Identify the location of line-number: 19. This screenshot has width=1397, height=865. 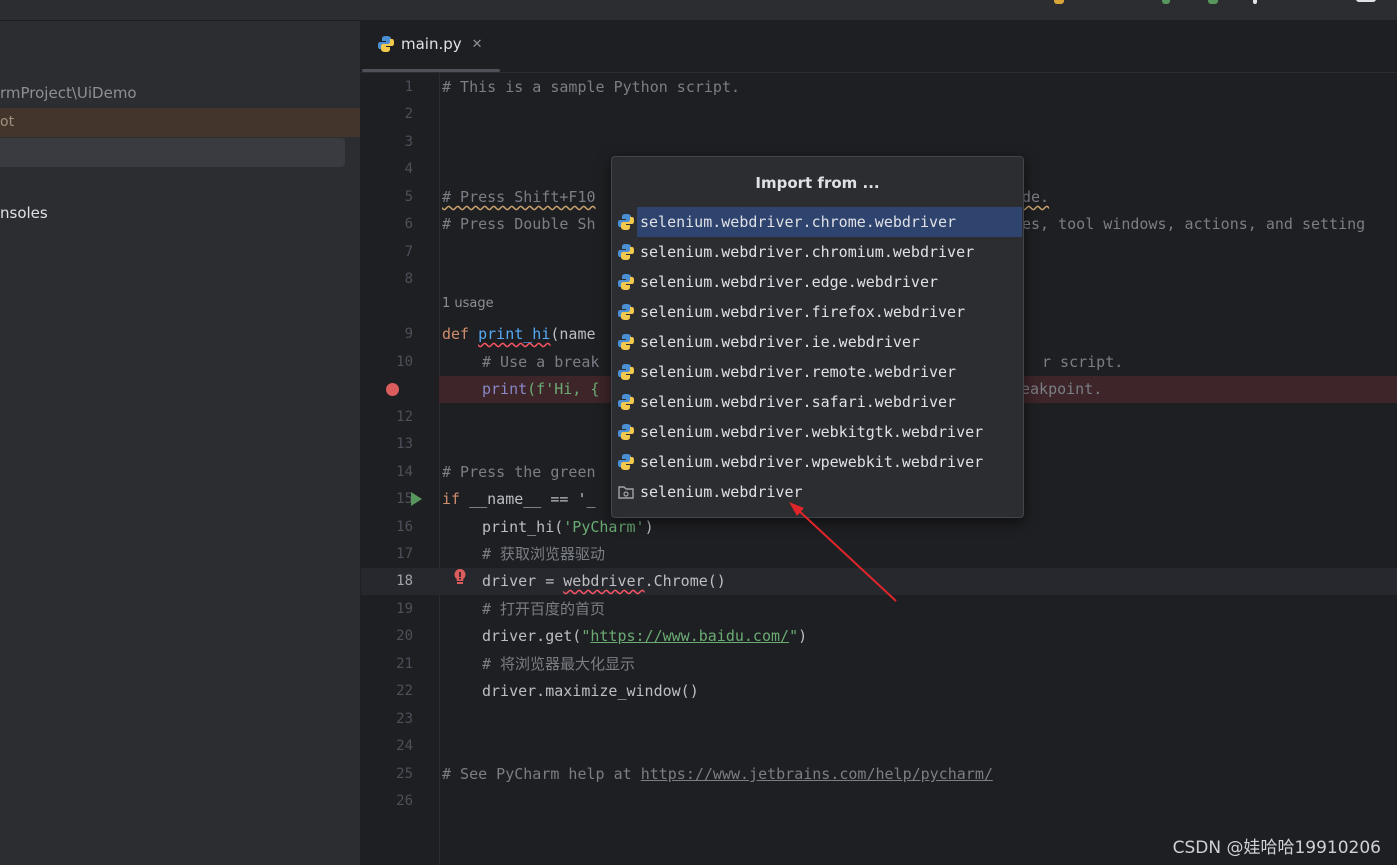
(404, 609).